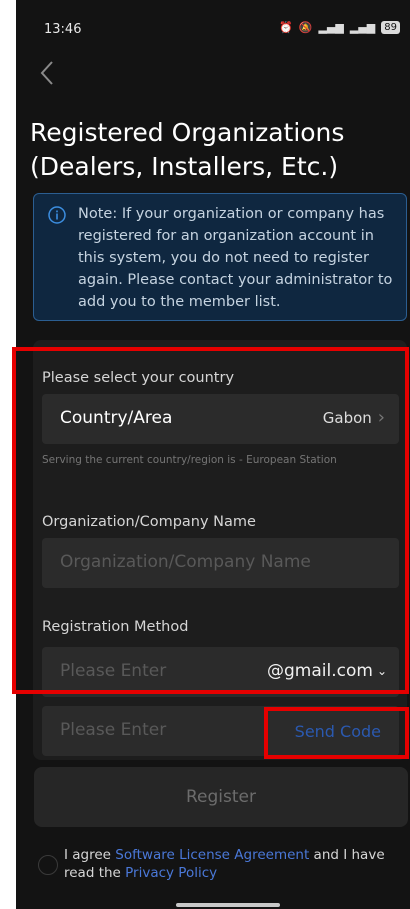 This screenshot has height=909, width=410. I want to click on battery-icon: 89, so click(390, 27).